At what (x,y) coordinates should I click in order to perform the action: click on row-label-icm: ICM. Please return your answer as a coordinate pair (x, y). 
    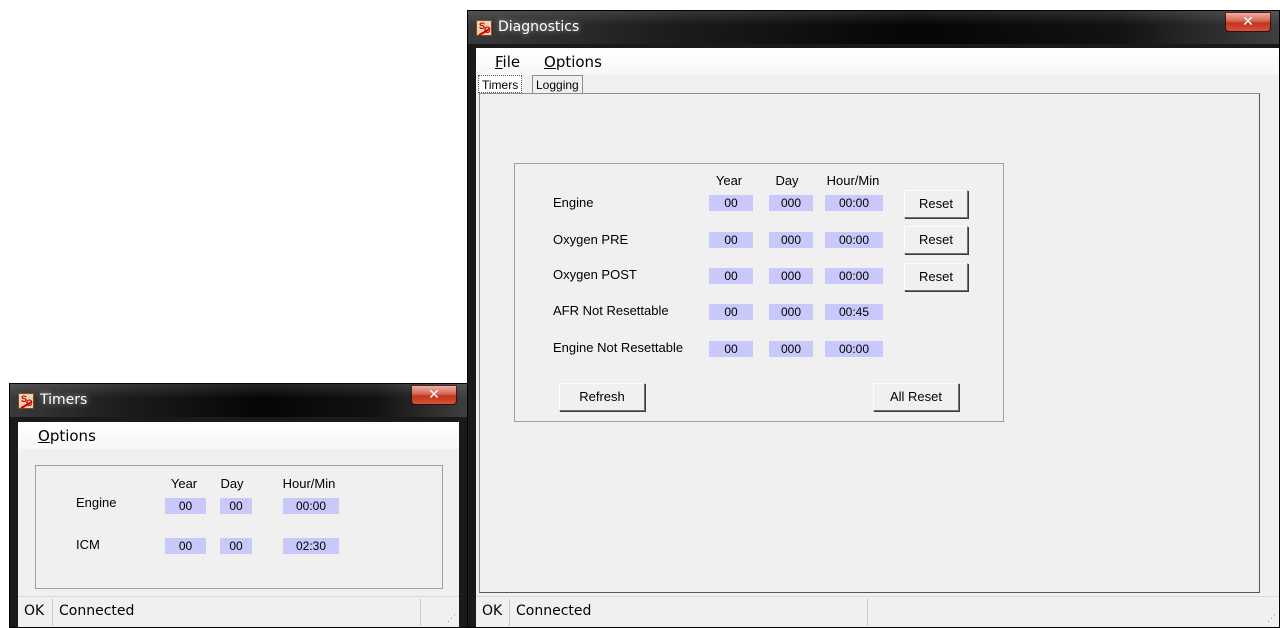
    Looking at the image, I should click on (88, 544).